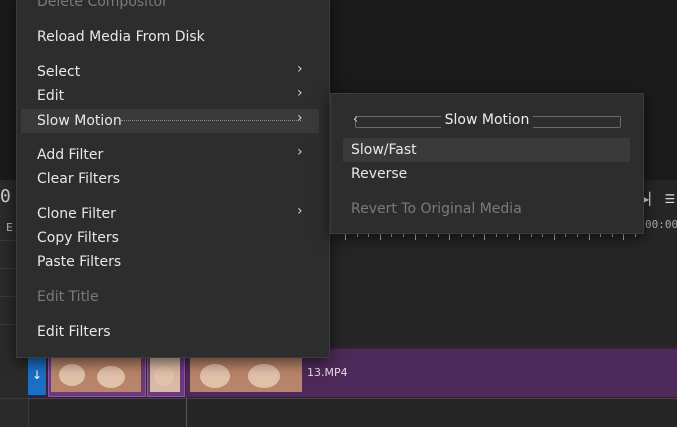 This screenshot has height=427, width=677. What do you see at coordinates (661, 224) in the screenshot?
I see `ruler-time-label: 00:00` at bounding box center [661, 224].